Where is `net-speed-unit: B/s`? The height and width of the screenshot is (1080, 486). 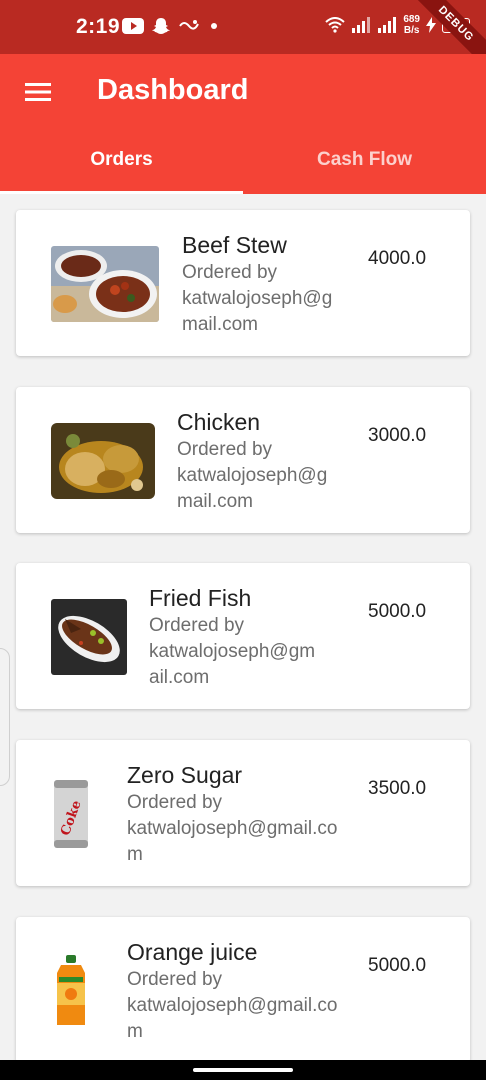 net-speed-unit: B/s is located at coordinates (411, 30).